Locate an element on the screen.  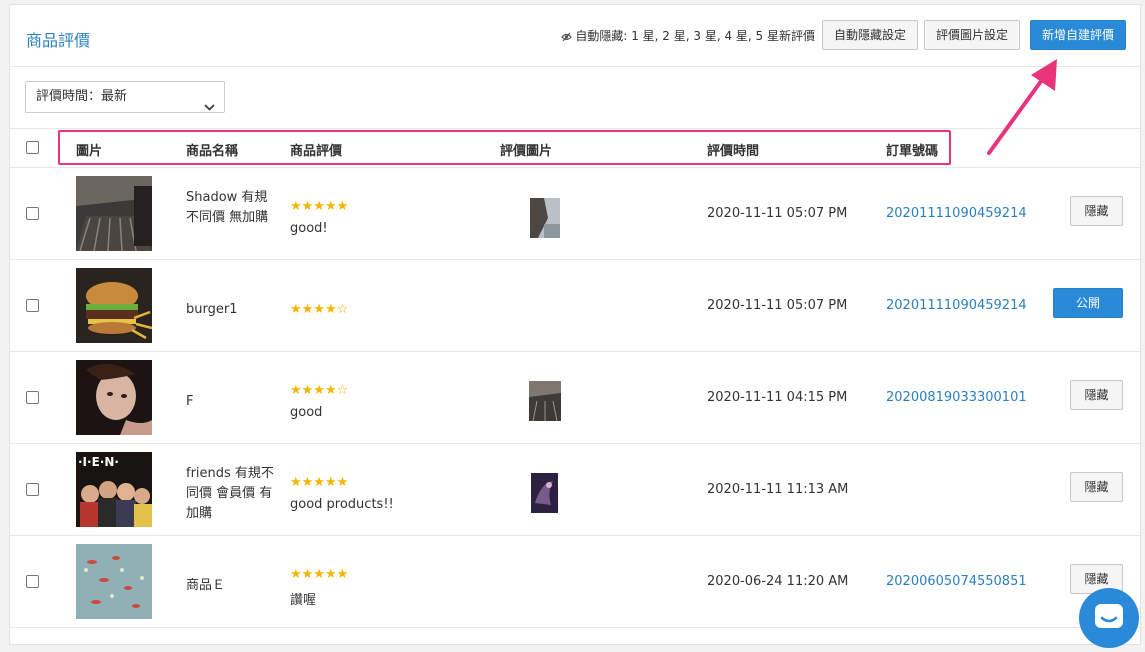
product-name: friends 有規不同價 會員價 有加購 is located at coordinates (230, 493).